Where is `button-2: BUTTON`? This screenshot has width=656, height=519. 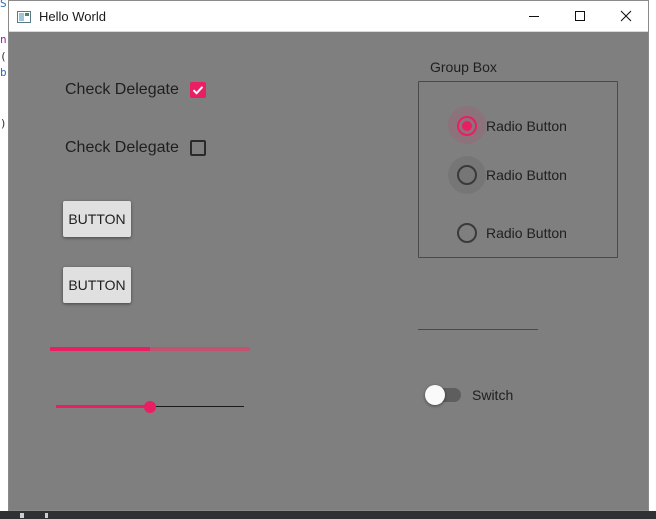 button-2: BUTTON is located at coordinates (97, 285).